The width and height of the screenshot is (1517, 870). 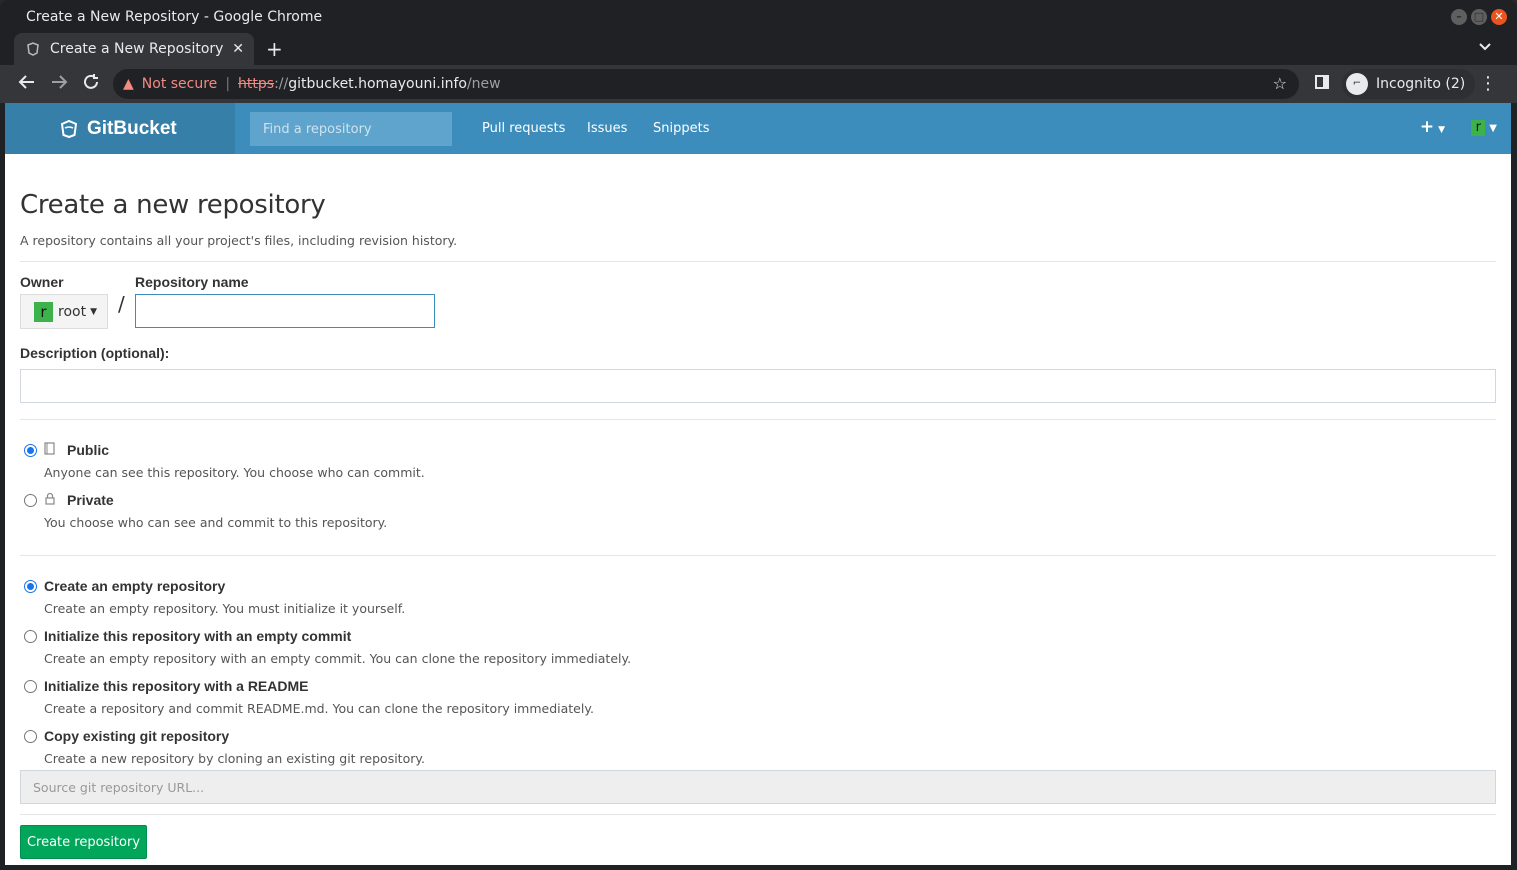 What do you see at coordinates (483, 84) in the screenshot?
I see `url-path: /new` at bounding box center [483, 84].